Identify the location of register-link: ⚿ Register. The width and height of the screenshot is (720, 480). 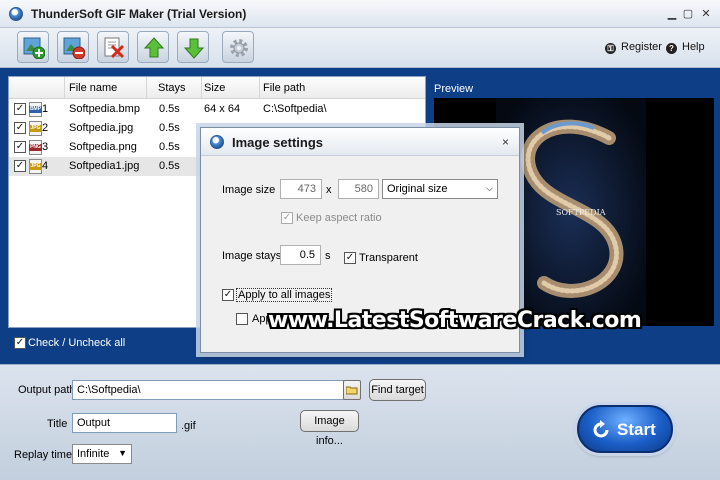
(633, 47).